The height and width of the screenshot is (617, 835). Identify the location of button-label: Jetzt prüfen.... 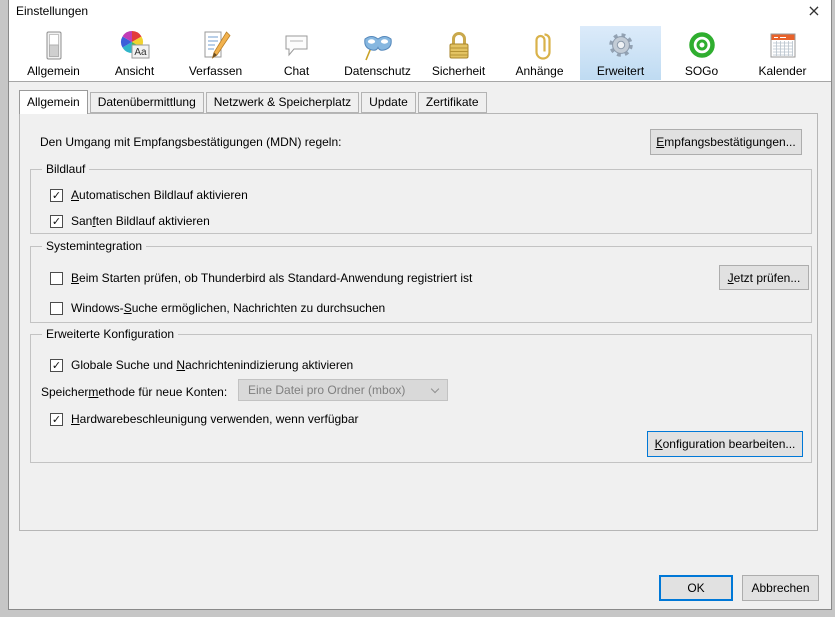
(764, 277).